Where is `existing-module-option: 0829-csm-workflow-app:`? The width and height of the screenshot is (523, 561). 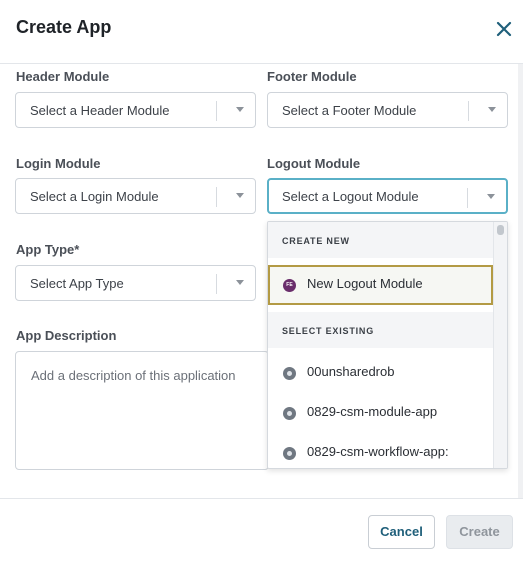 existing-module-option: 0829-csm-workflow-app: is located at coordinates (380, 450).